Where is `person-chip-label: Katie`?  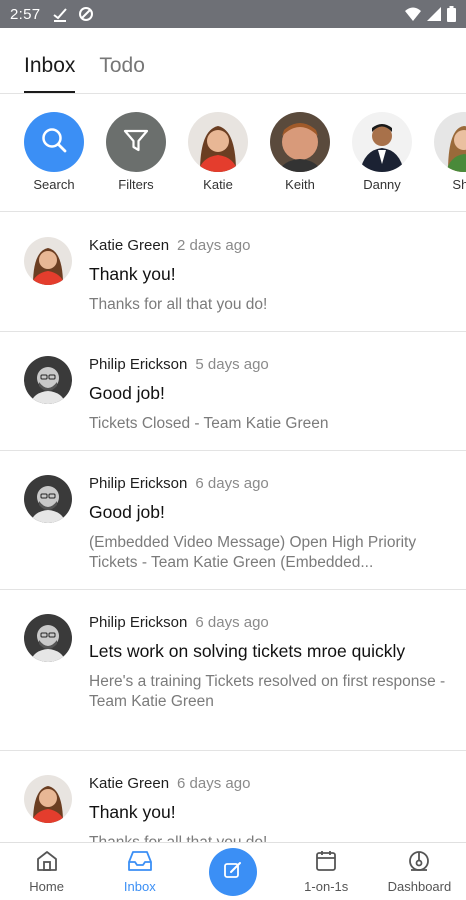 person-chip-label: Katie is located at coordinates (218, 184).